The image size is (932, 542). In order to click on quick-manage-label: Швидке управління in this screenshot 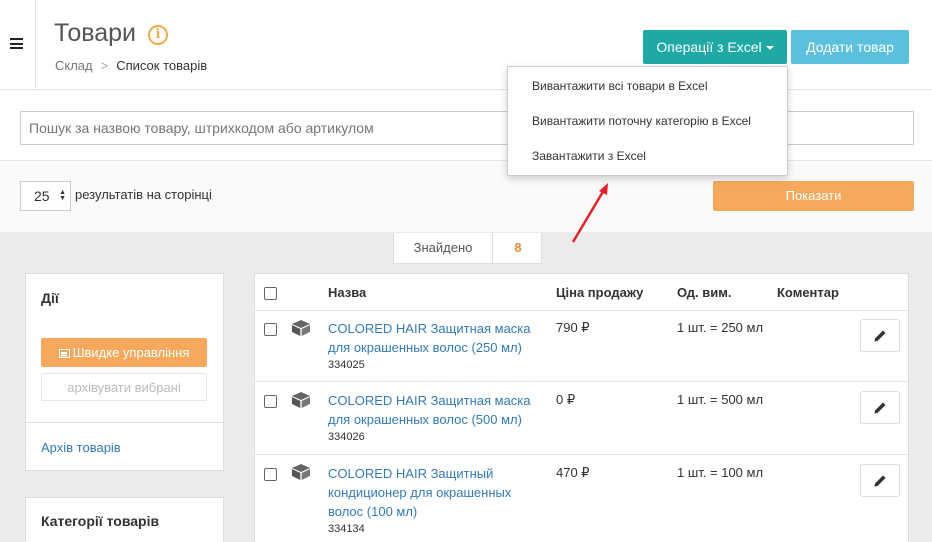, I will do `click(131, 352)`.